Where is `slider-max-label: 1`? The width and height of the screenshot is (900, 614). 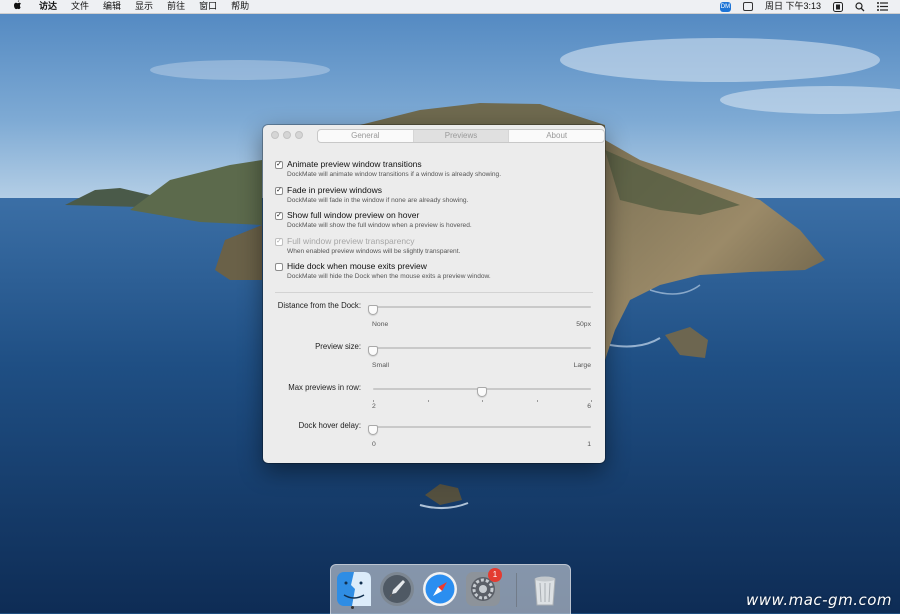
slider-max-label: 1 is located at coordinates (589, 444).